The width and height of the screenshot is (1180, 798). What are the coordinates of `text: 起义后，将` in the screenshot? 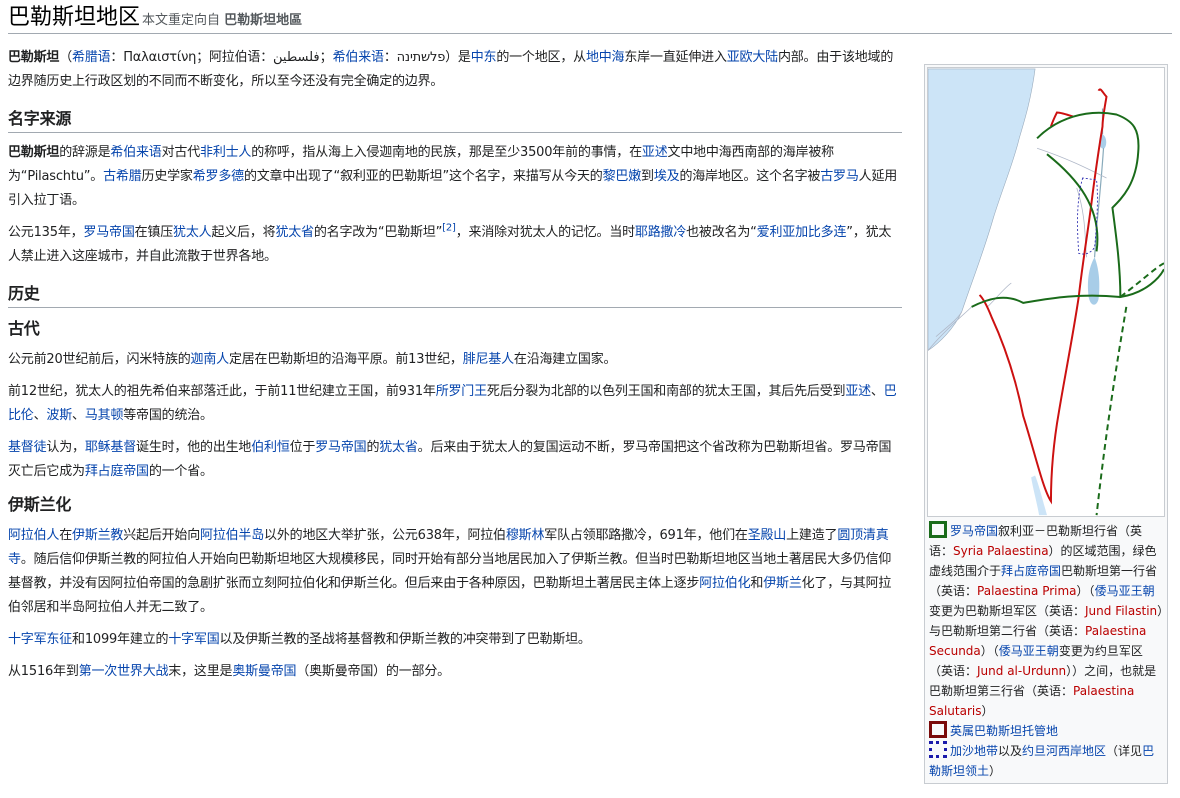 It's located at (243, 232).